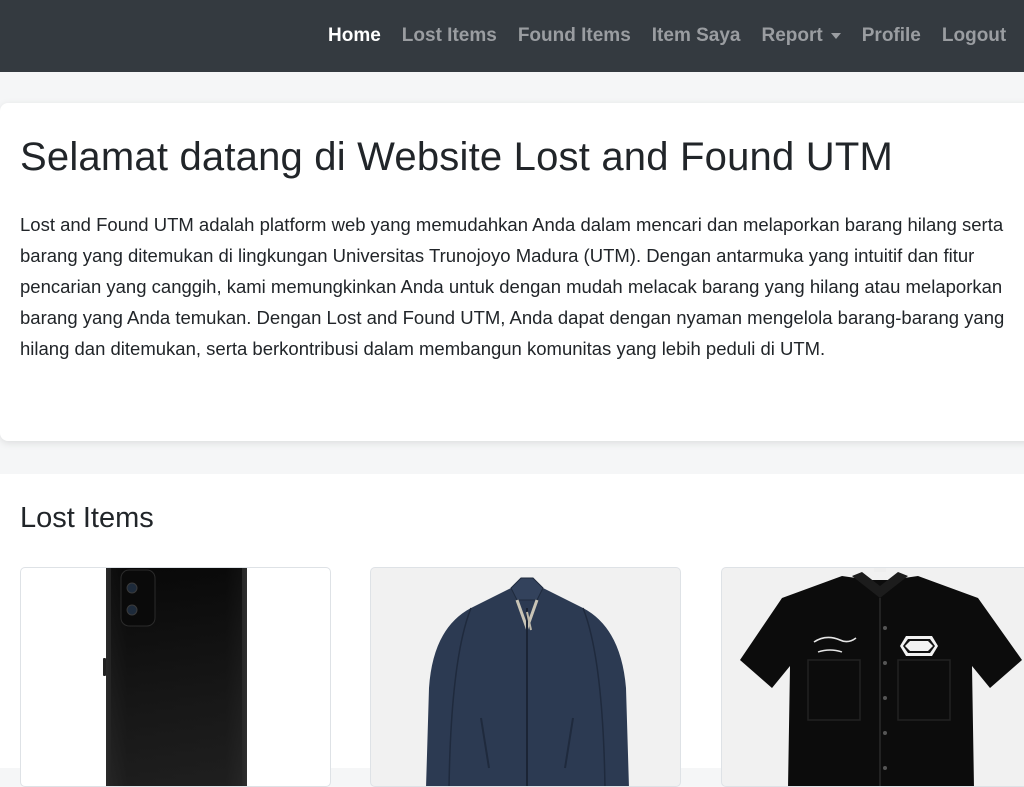  Describe the element at coordinates (696, 36) in the screenshot. I see `nav-item-saya-link: Item Saya` at that location.